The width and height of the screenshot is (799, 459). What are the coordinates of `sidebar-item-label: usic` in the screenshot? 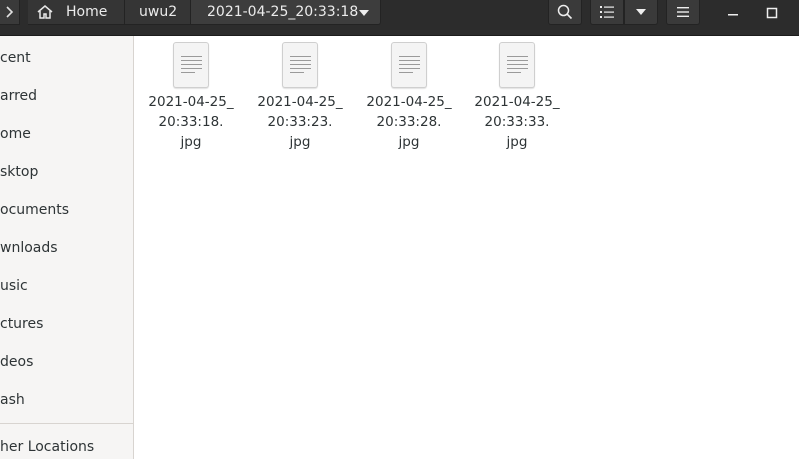 It's located at (14, 286).